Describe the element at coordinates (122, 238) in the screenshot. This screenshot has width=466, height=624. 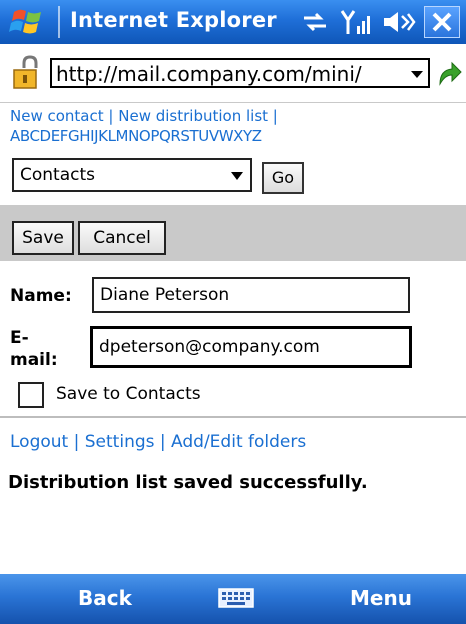
I see `cancel-button: Cancel` at that location.